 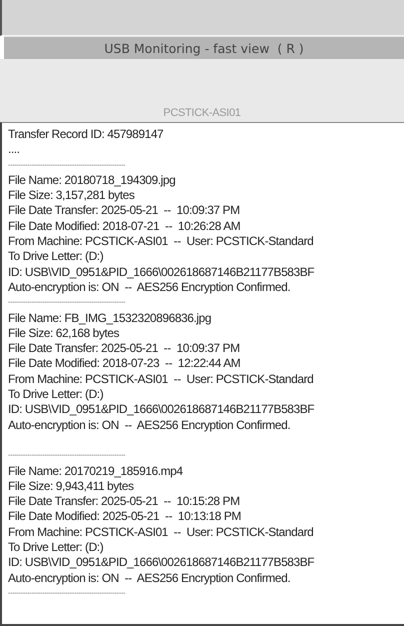 I want to click on log-line: Transfer Record ID: 457989147, so click(x=86, y=134).